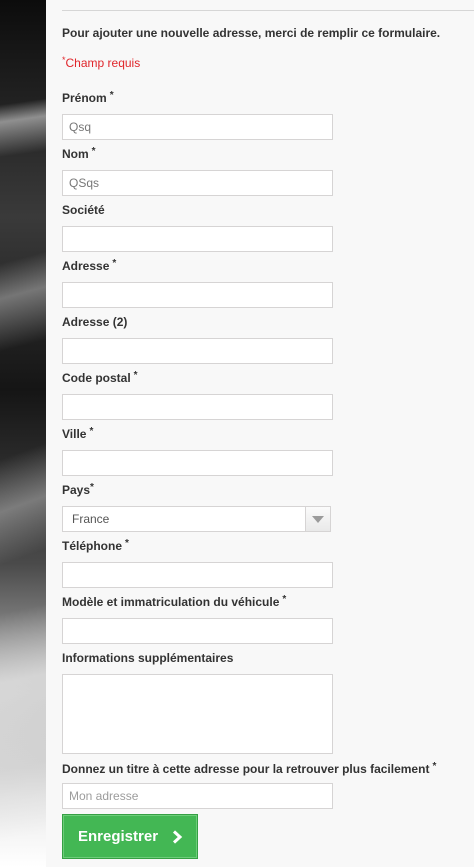 This screenshot has width=474, height=867. What do you see at coordinates (197, 631) in the screenshot?
I see `vehicle-input` at bounding box center [197, 631].